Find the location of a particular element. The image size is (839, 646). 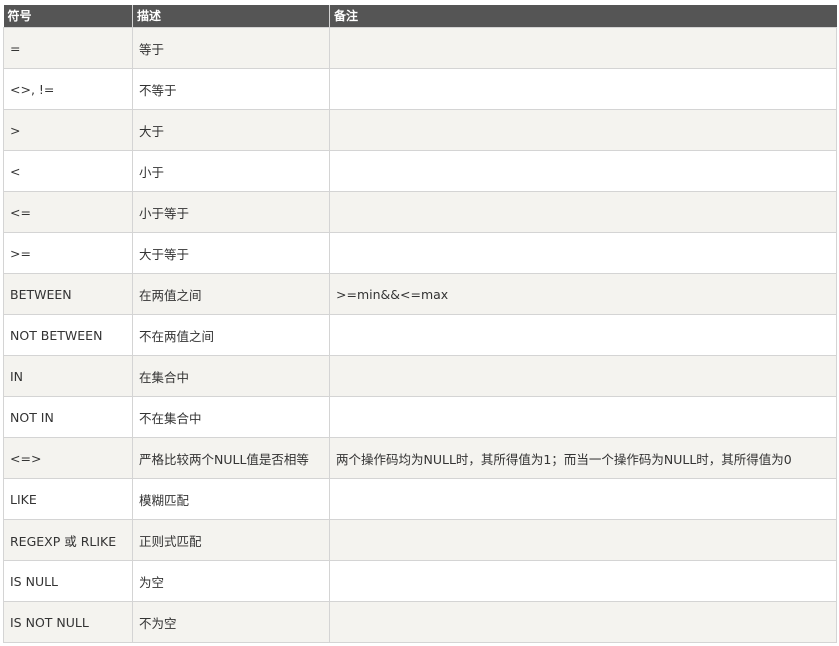

table-row: BETWEEN 在两值之间 >=min&&<=max is located at coordinates (420, 294).